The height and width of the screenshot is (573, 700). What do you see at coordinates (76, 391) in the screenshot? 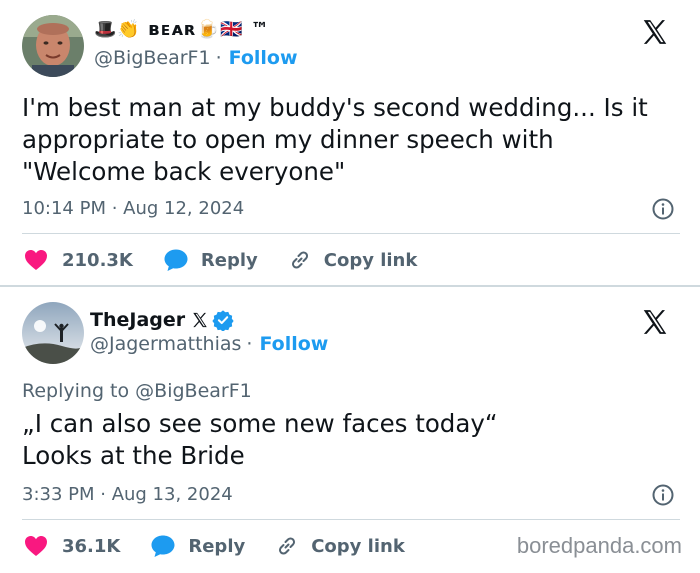
I see `replying-to-prefix: Replying to` at bounding box center [76, 391].